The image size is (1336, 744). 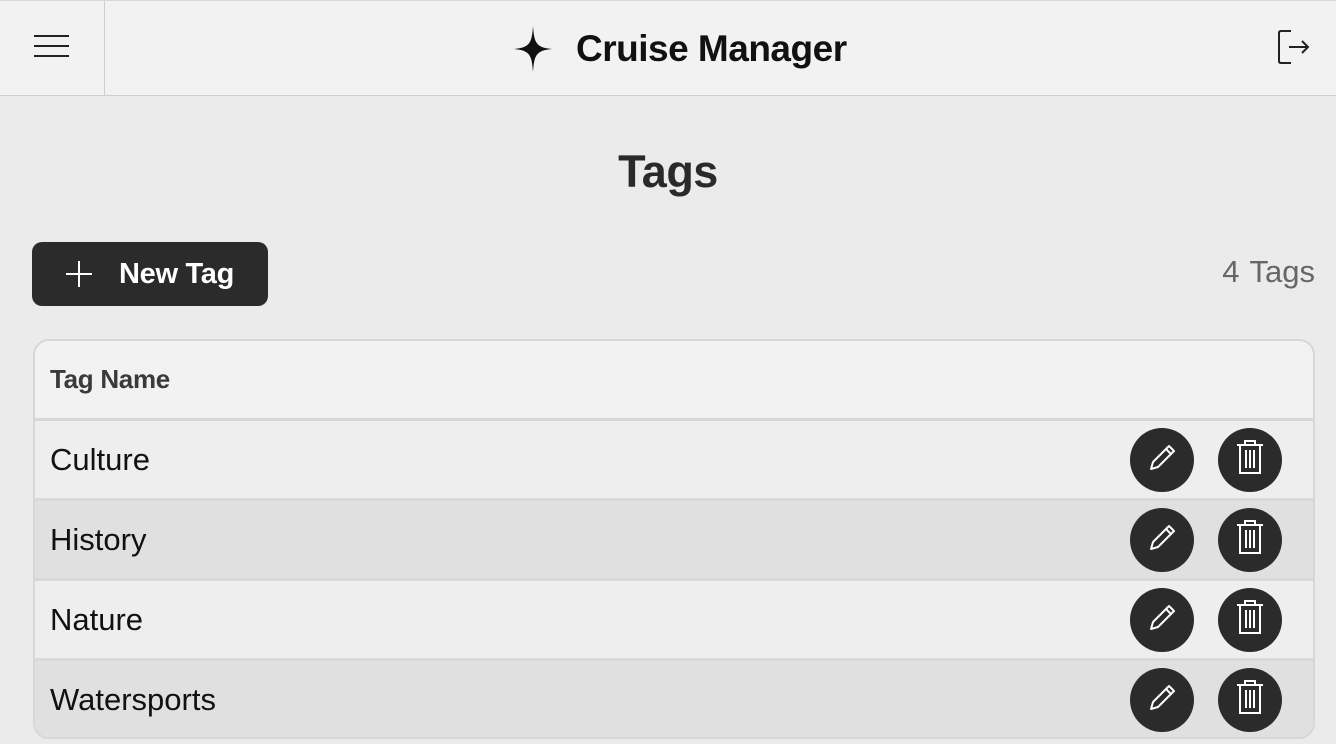 I want to click on tag-count: 4 Tags, so click(x=1268, y=272).